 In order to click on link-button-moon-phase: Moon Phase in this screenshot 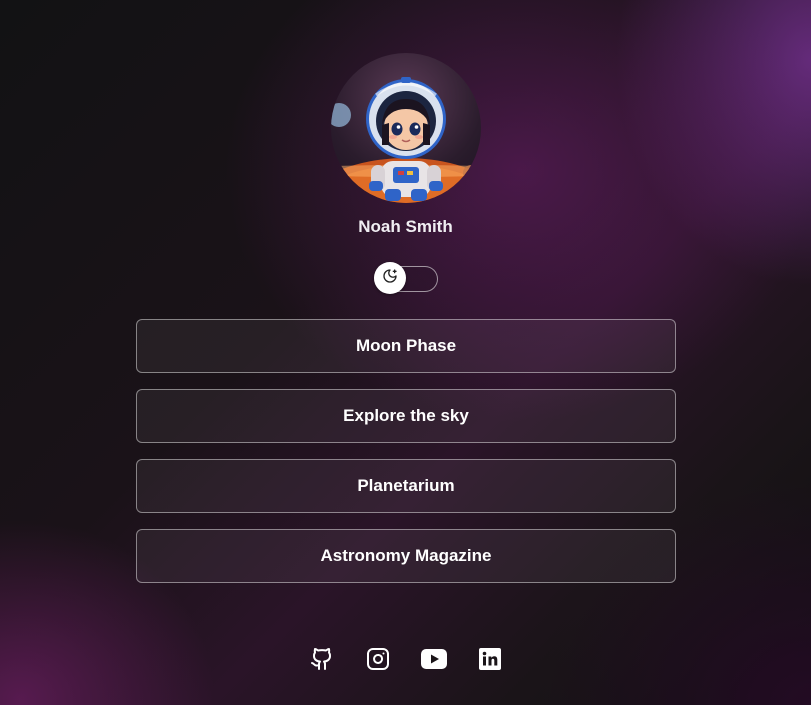, I will do `click(406, 346)`.